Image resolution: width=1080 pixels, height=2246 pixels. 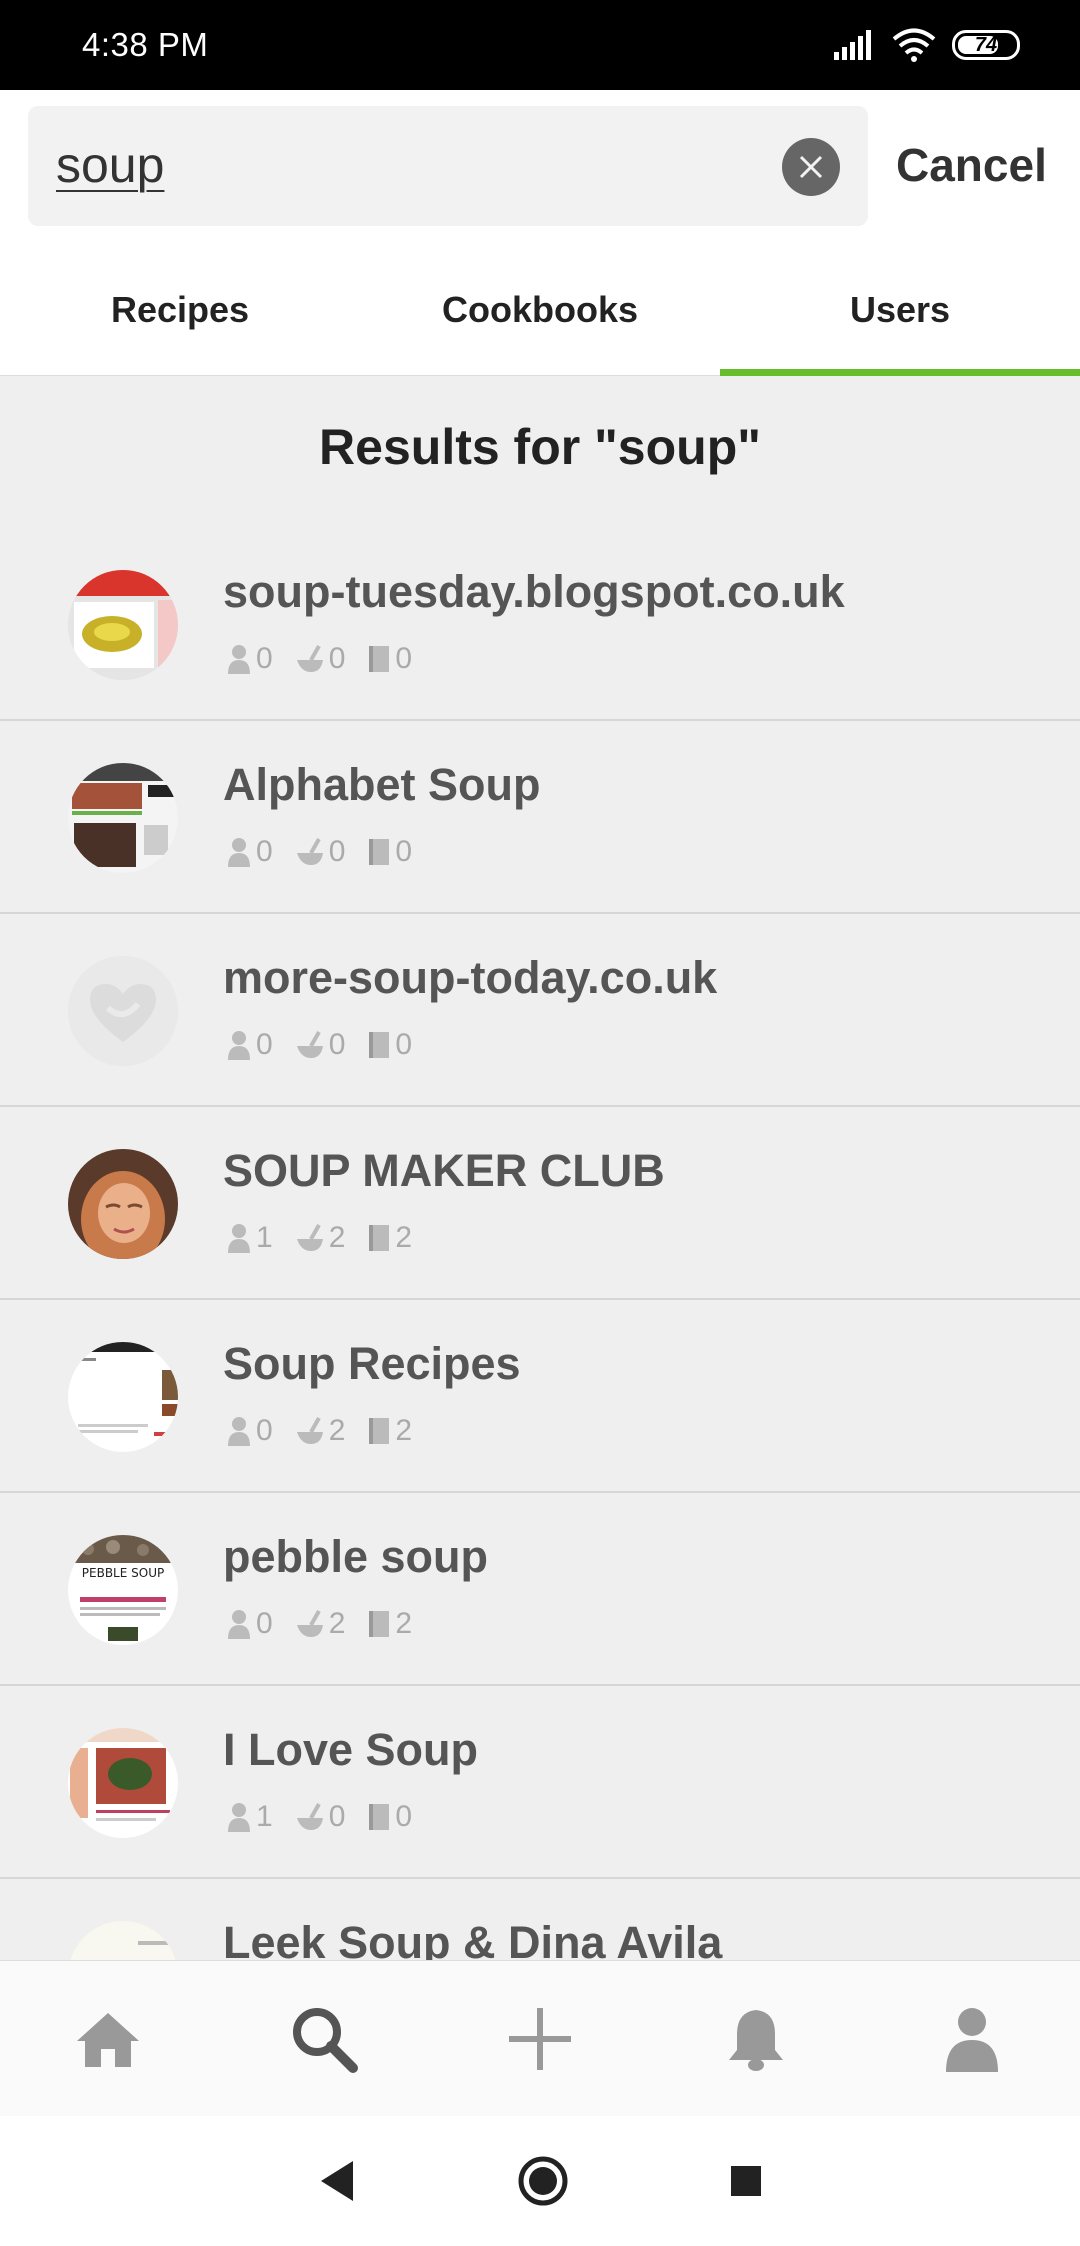 What do you see at coordinates (180, 309) in the screenshot?
I see `tab-recipes: Recipes` at bounding box center [180, 309].